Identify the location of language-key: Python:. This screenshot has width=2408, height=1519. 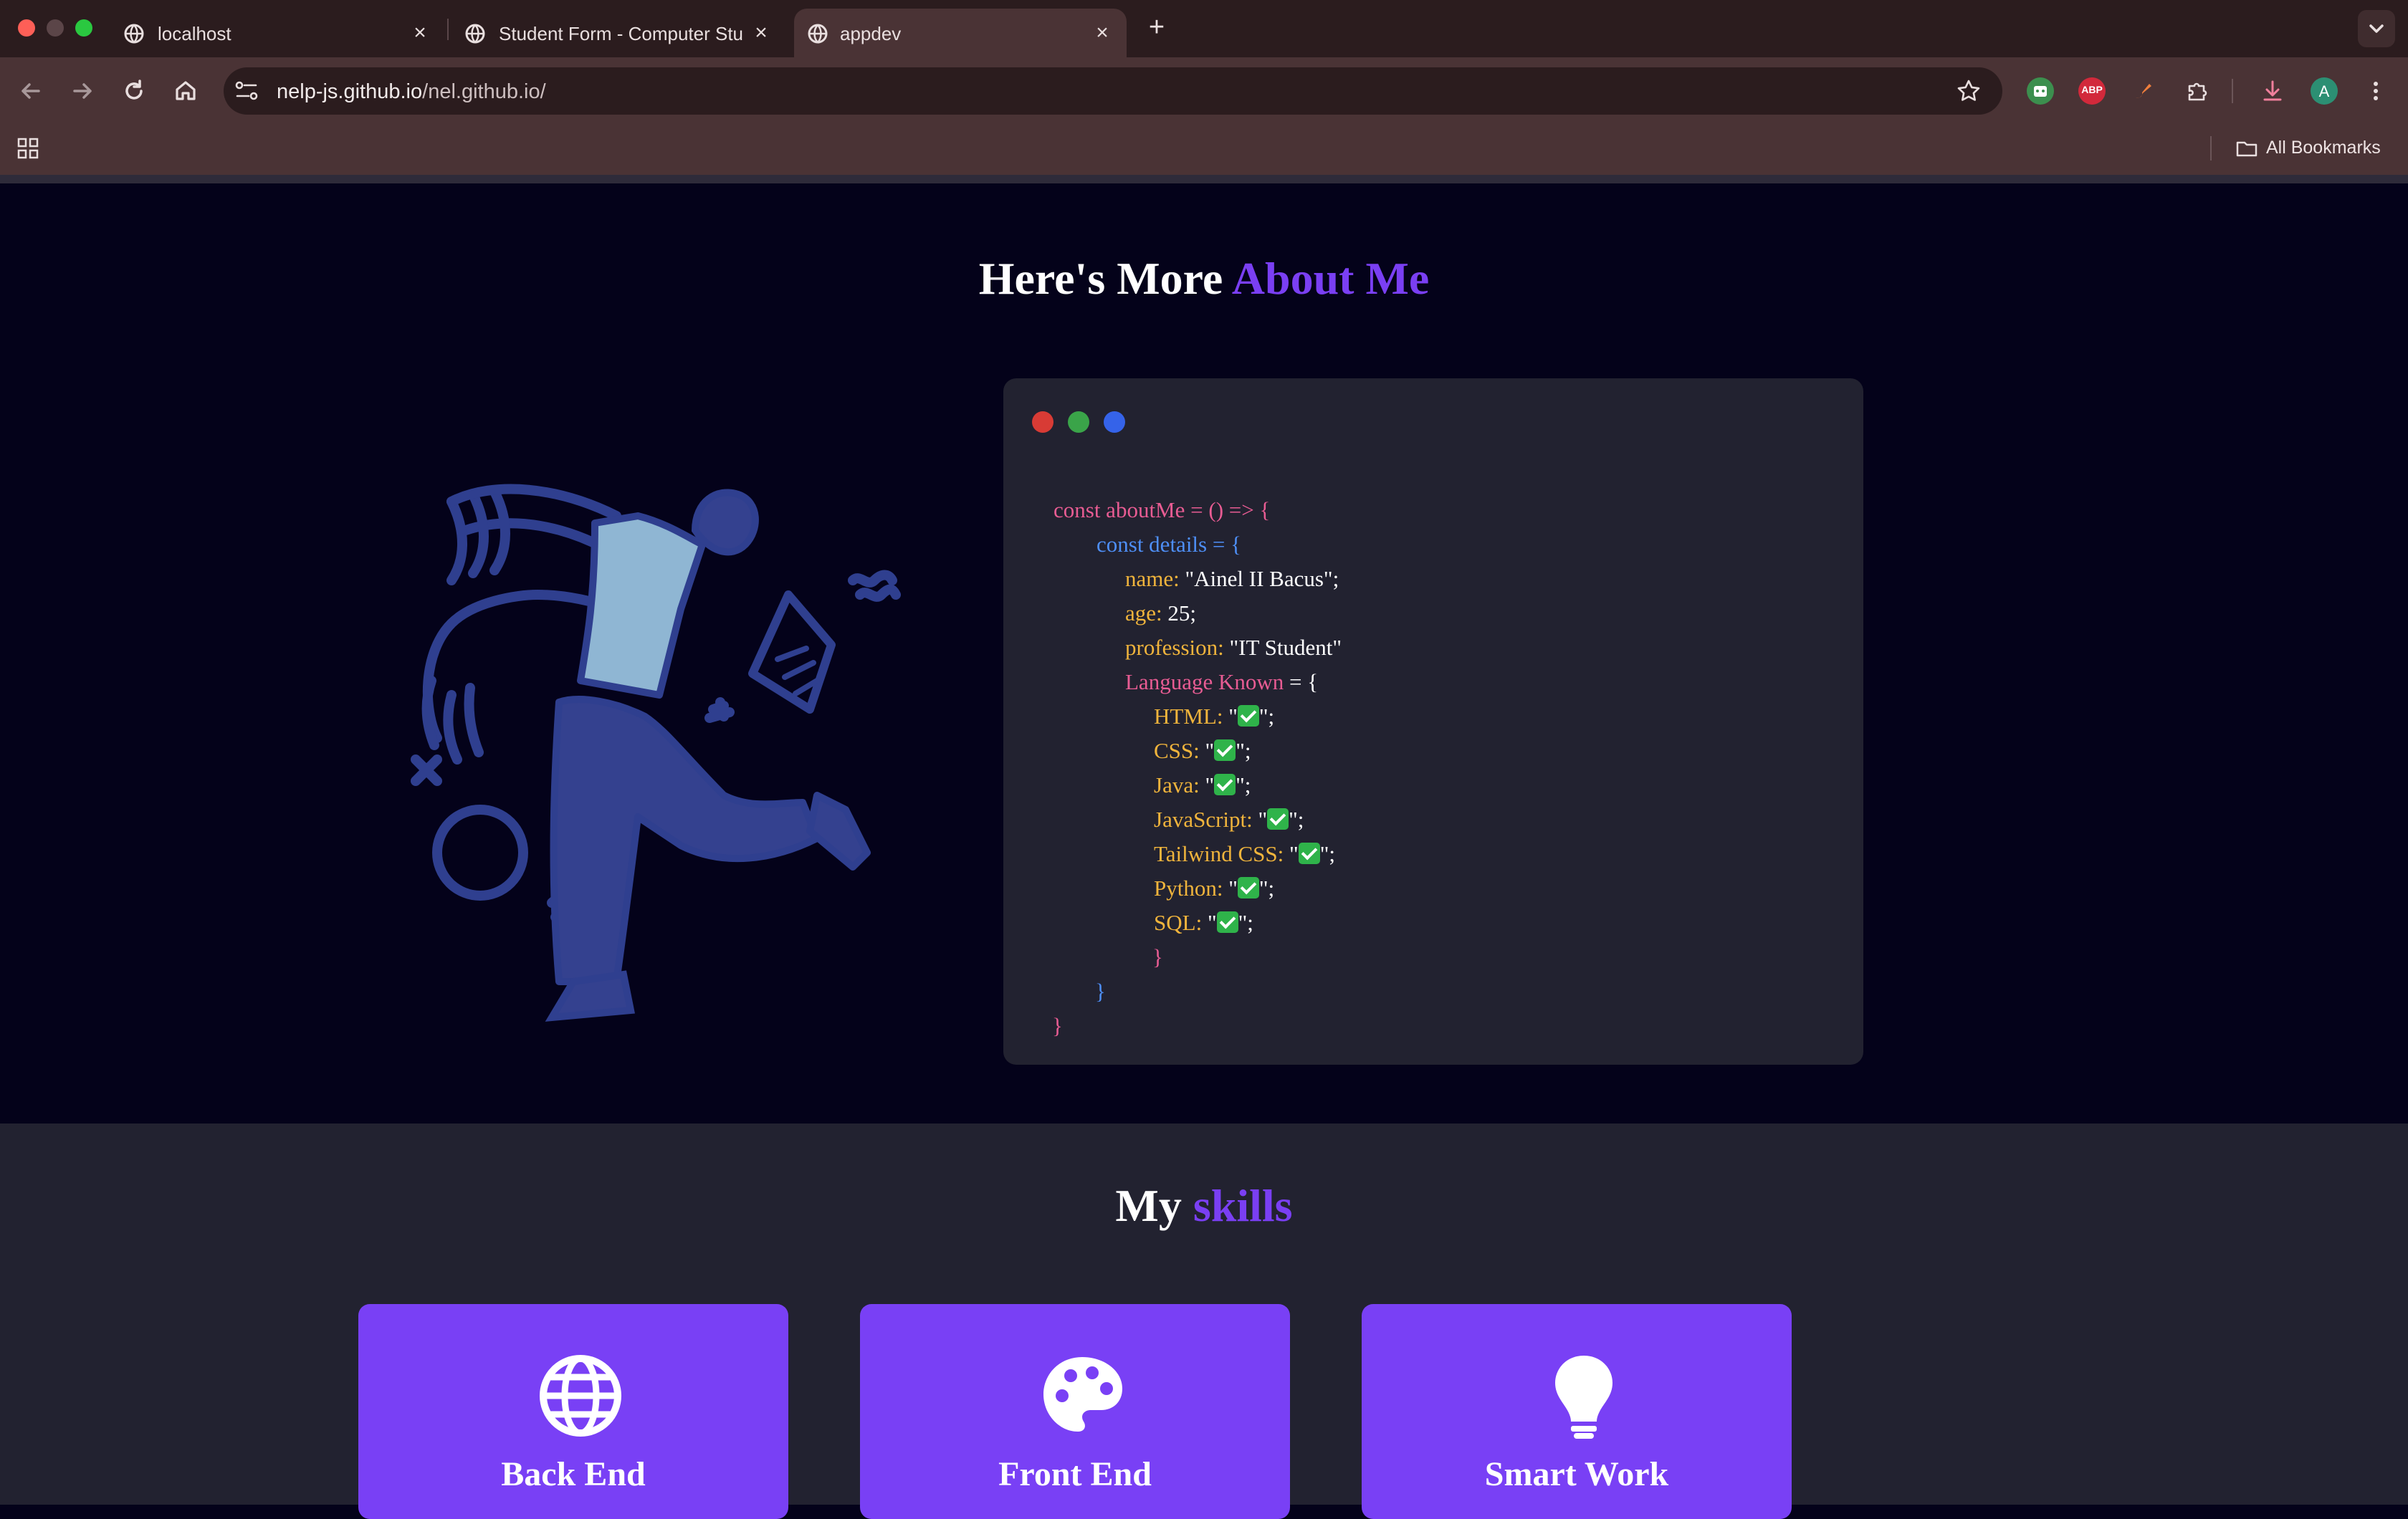
(1189, 888).